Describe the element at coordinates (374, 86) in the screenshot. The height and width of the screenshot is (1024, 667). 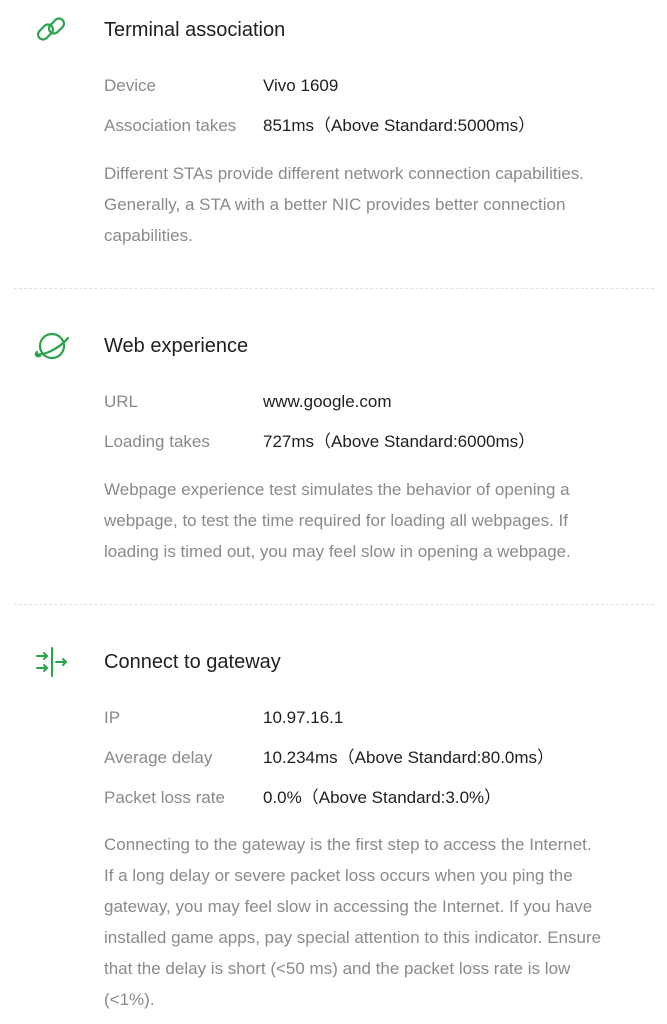
I see `detail-row-device: Device Vivo 1609` at that location.